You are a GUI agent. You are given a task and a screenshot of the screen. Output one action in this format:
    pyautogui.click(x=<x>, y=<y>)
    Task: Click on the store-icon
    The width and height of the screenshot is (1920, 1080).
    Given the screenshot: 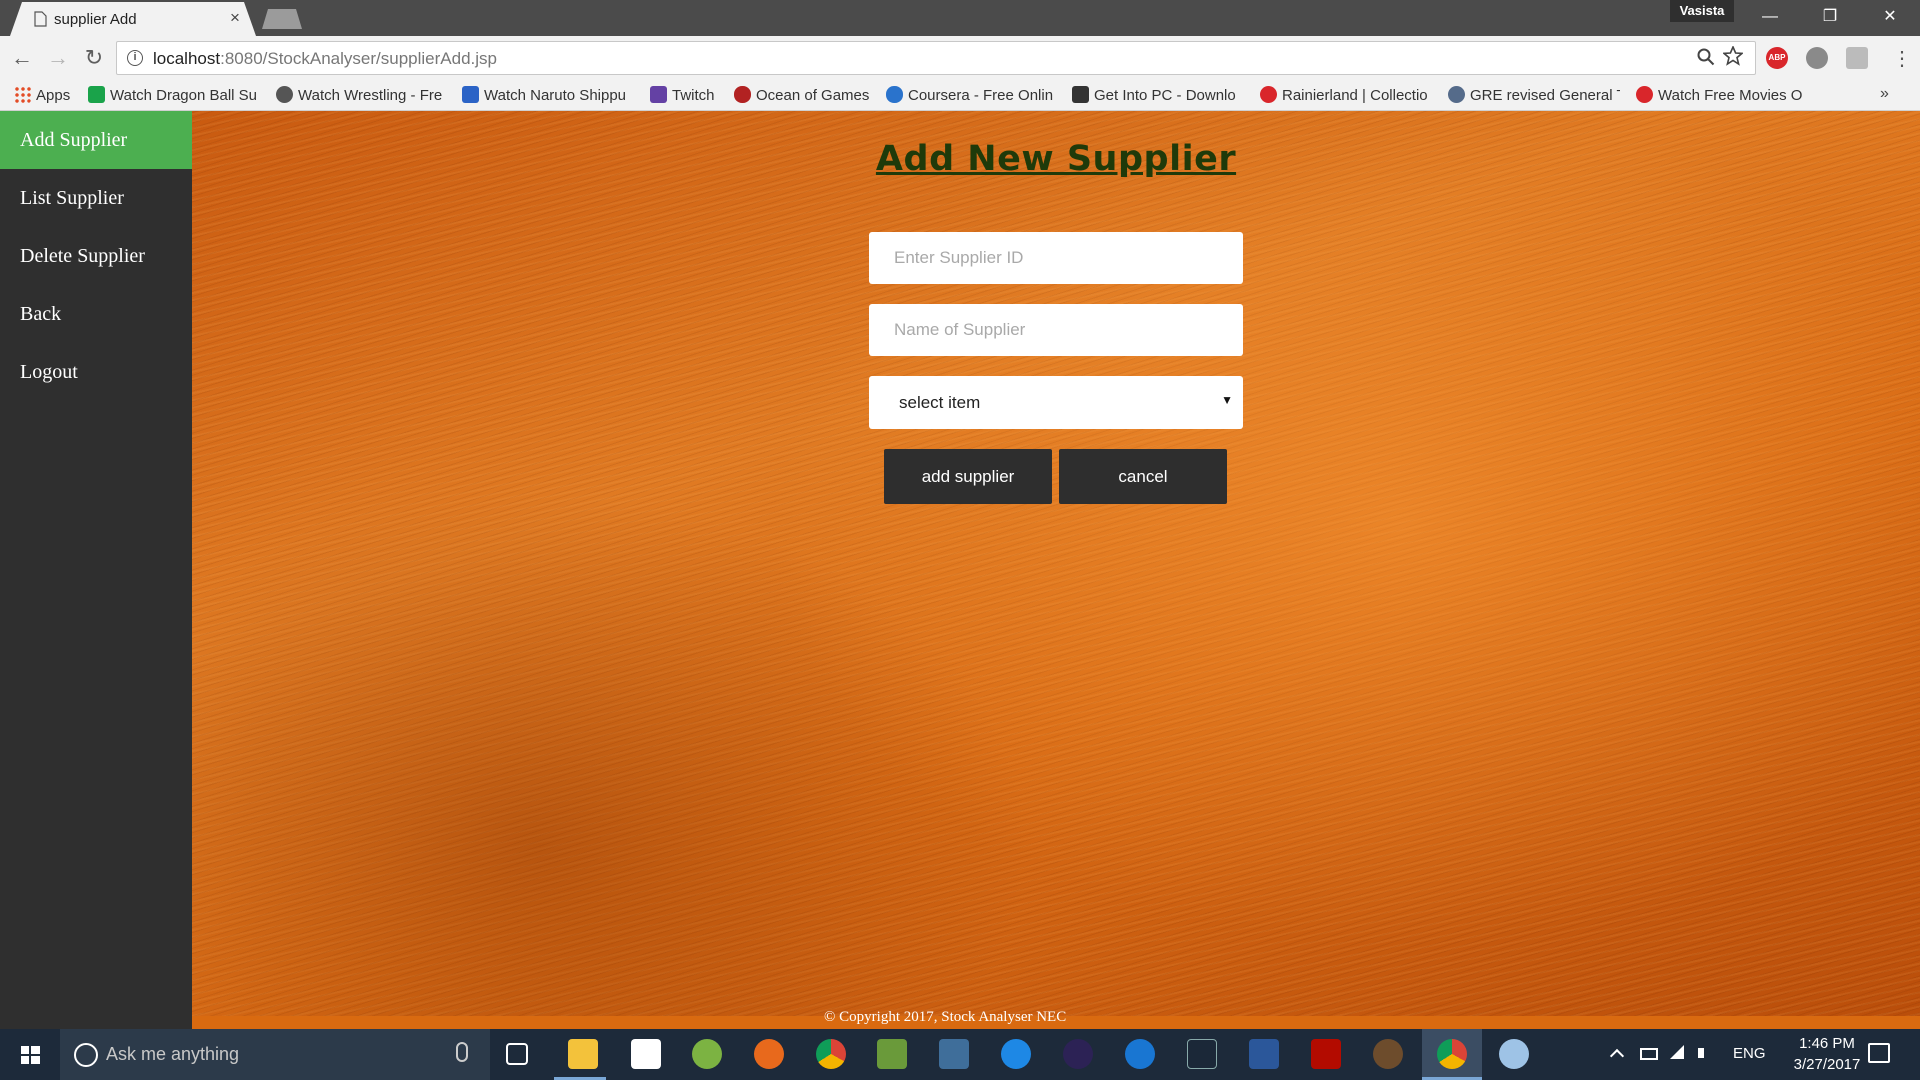 What is the action you would take?
    pyautogui.click(x=646, y=1054)
    